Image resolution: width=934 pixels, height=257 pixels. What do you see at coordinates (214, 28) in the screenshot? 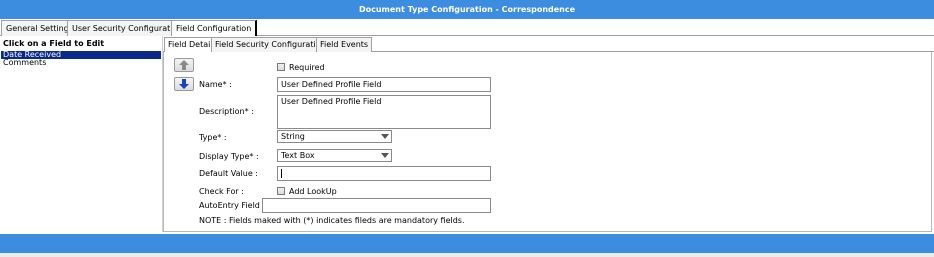
I see `tab-field-configuration: Field Configuration` at bounding box center [214, 28].